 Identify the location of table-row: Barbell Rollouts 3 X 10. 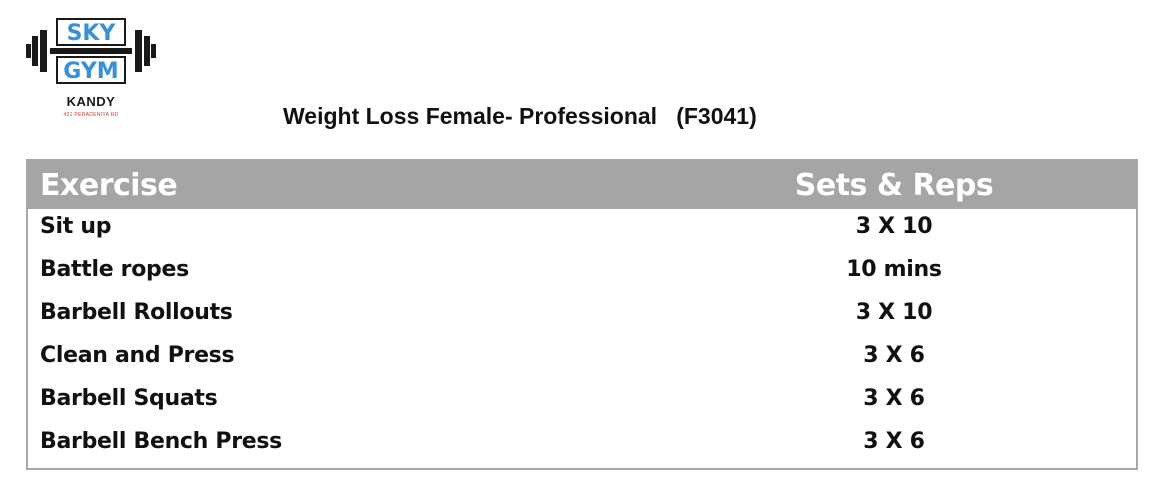
(582, 316).